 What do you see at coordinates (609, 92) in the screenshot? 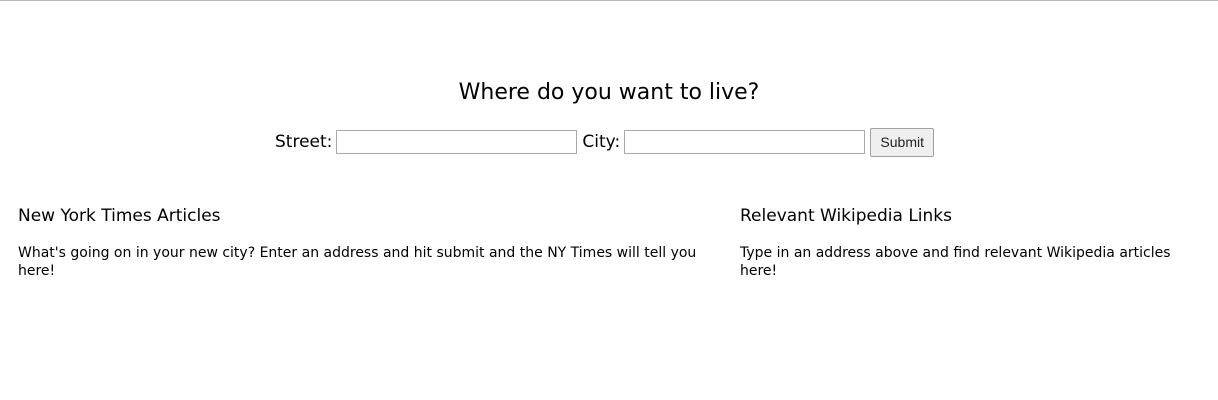
I see `page-title: Where do you want to live?` at bounding box center [609, 92].